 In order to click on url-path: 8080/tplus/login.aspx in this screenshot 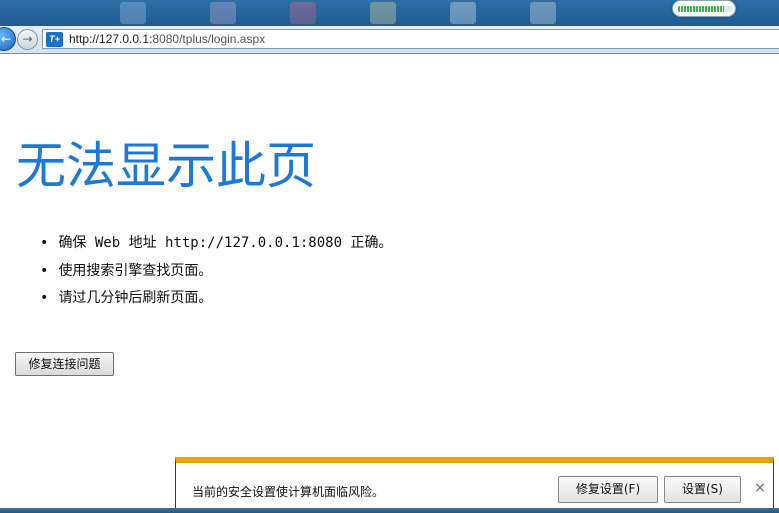, I will do `click(209, 39)`.